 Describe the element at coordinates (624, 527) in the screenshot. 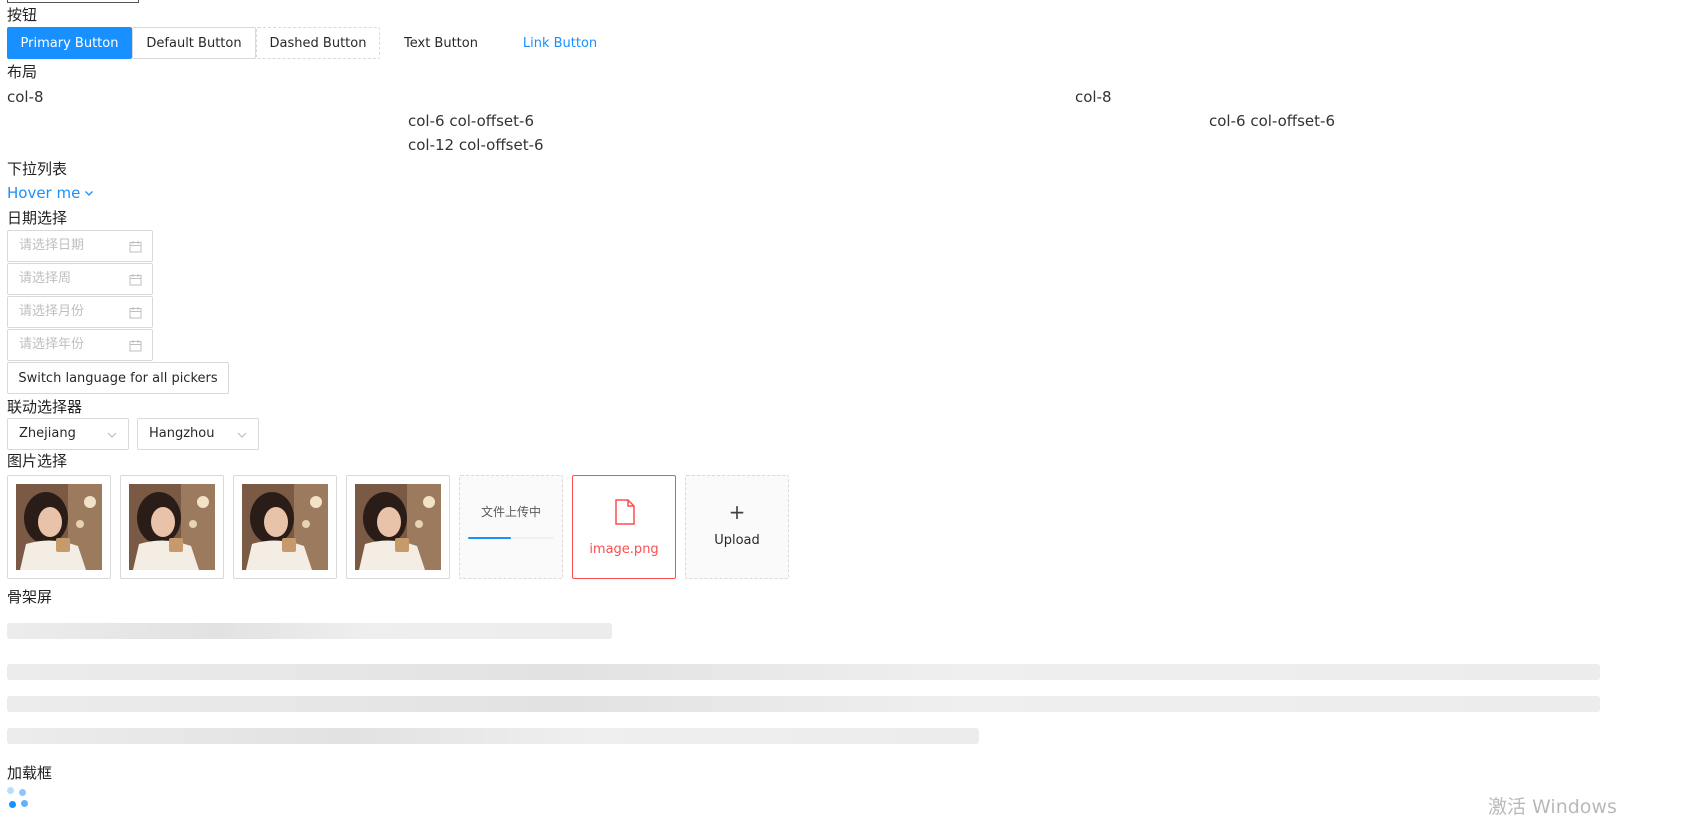

I see `error-file-card: image.png` at that location.